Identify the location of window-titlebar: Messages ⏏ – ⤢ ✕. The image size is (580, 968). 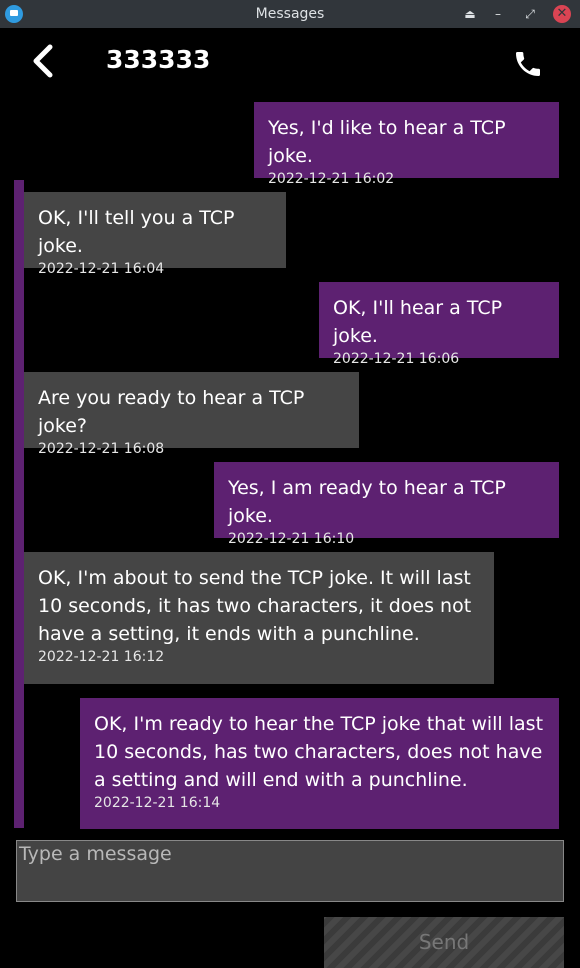
(290, 14).